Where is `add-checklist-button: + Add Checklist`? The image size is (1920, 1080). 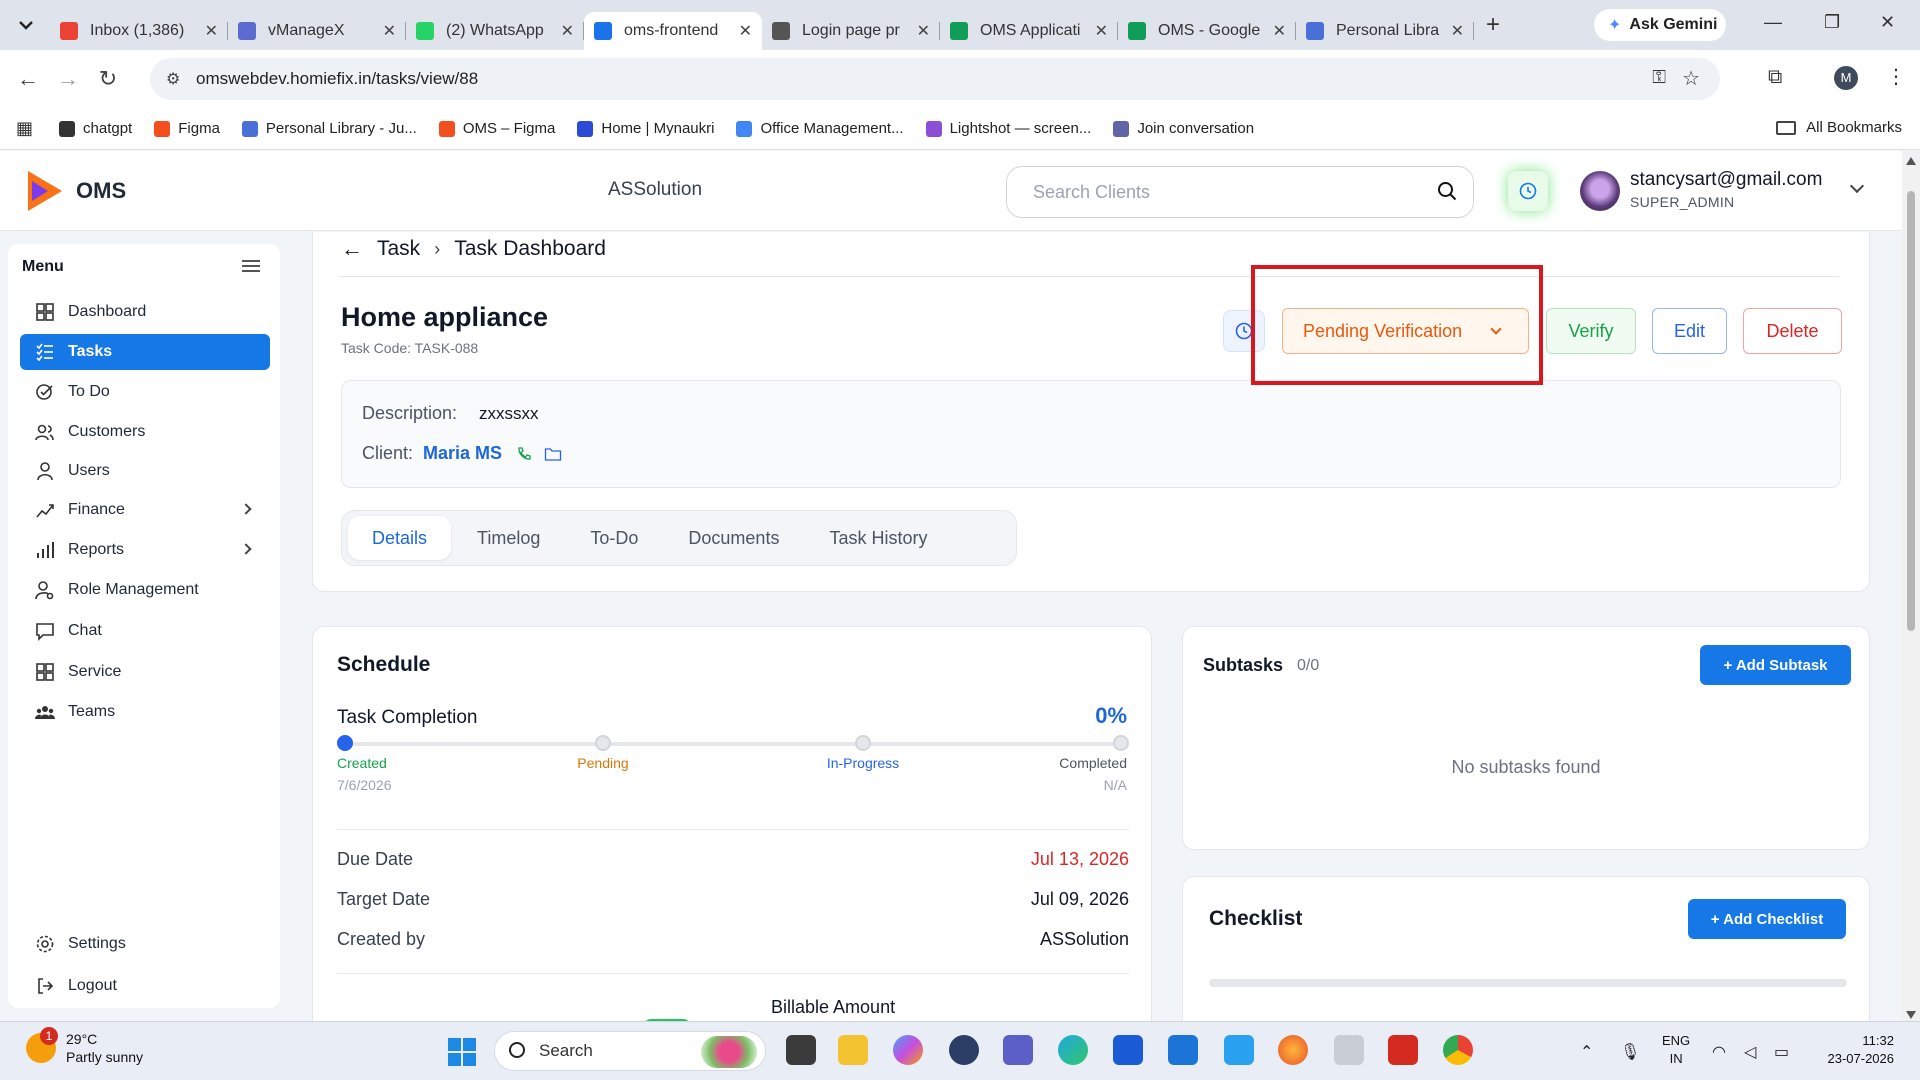 add-checklist-button: + Add Checklist is located at coordinates (1767, 919).